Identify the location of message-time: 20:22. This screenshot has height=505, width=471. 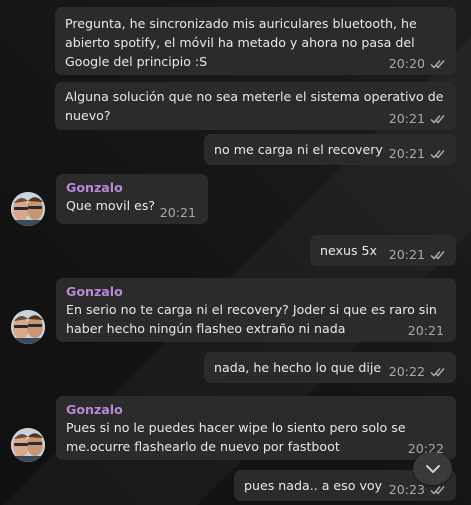
(406, 371).